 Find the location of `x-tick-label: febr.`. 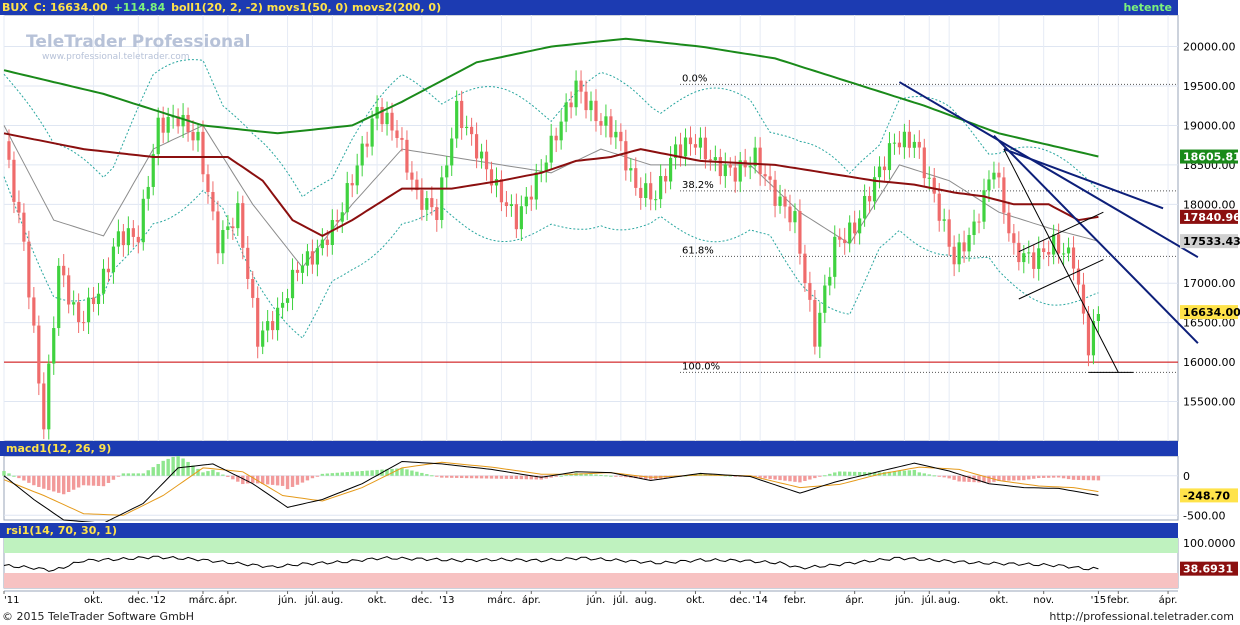

x-tick-label: febr. is located at coordinates (1118, 600).